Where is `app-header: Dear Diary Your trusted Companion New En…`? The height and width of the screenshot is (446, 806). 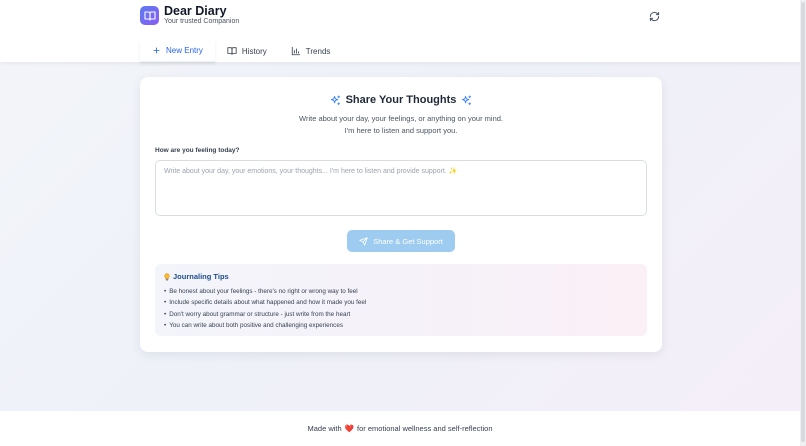 app-header: Dear Diary Your trusted Companion New En… is located at coordinates (400, 31).